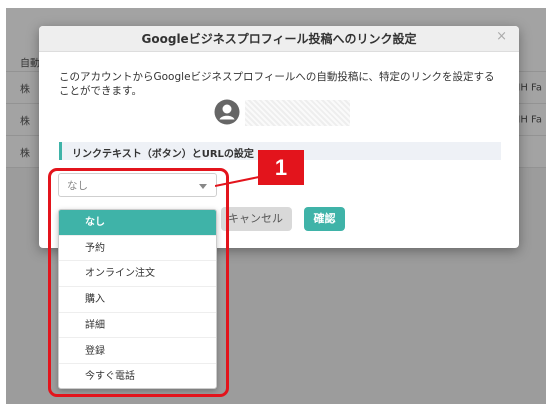 The height and width of the screenshot is (413, 552). I want to click on account-name-redacted, so click(297, 113).